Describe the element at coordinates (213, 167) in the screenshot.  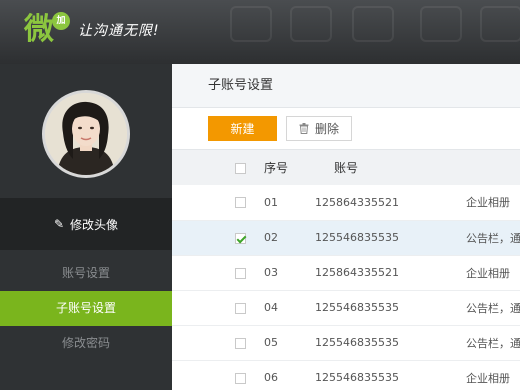
I see `select-all-cell` at that location.